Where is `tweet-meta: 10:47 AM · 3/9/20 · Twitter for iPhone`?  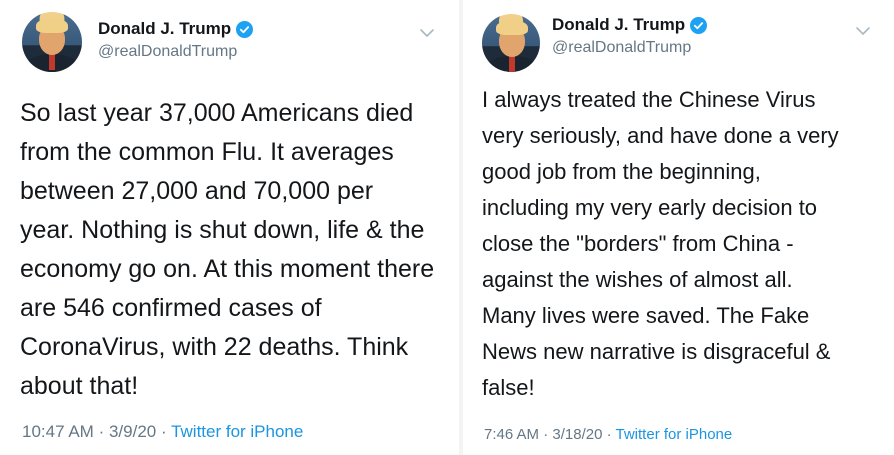 tweet-meta: 10:47 AM · 3/9/20 · Twitter for iPhone is located at coordinates (162, 432).